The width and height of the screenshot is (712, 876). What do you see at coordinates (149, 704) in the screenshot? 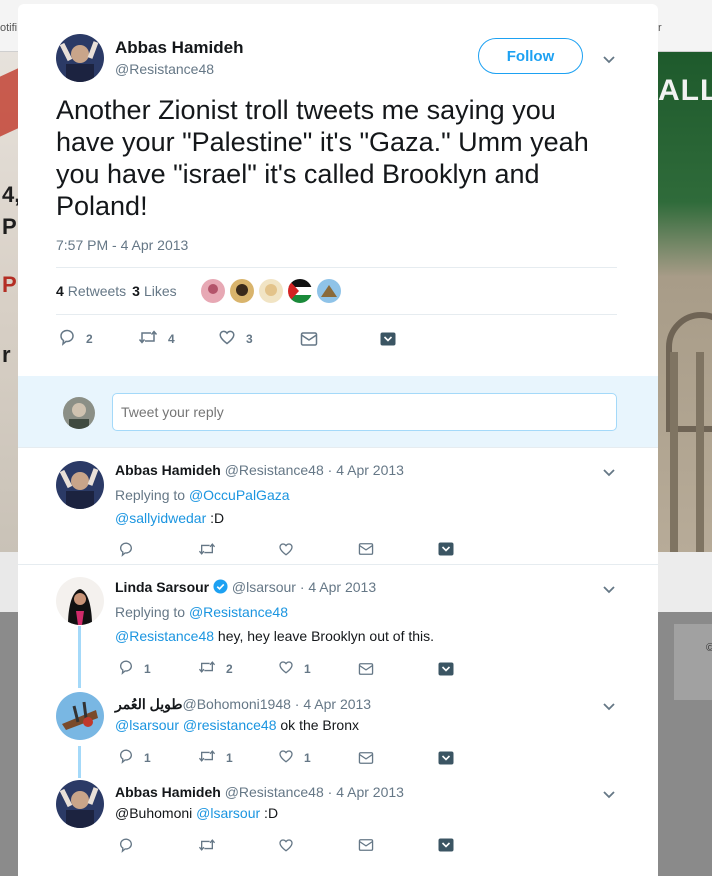
I see `reply-author-name: طويل العُمر` at bounding box center [149, 704].